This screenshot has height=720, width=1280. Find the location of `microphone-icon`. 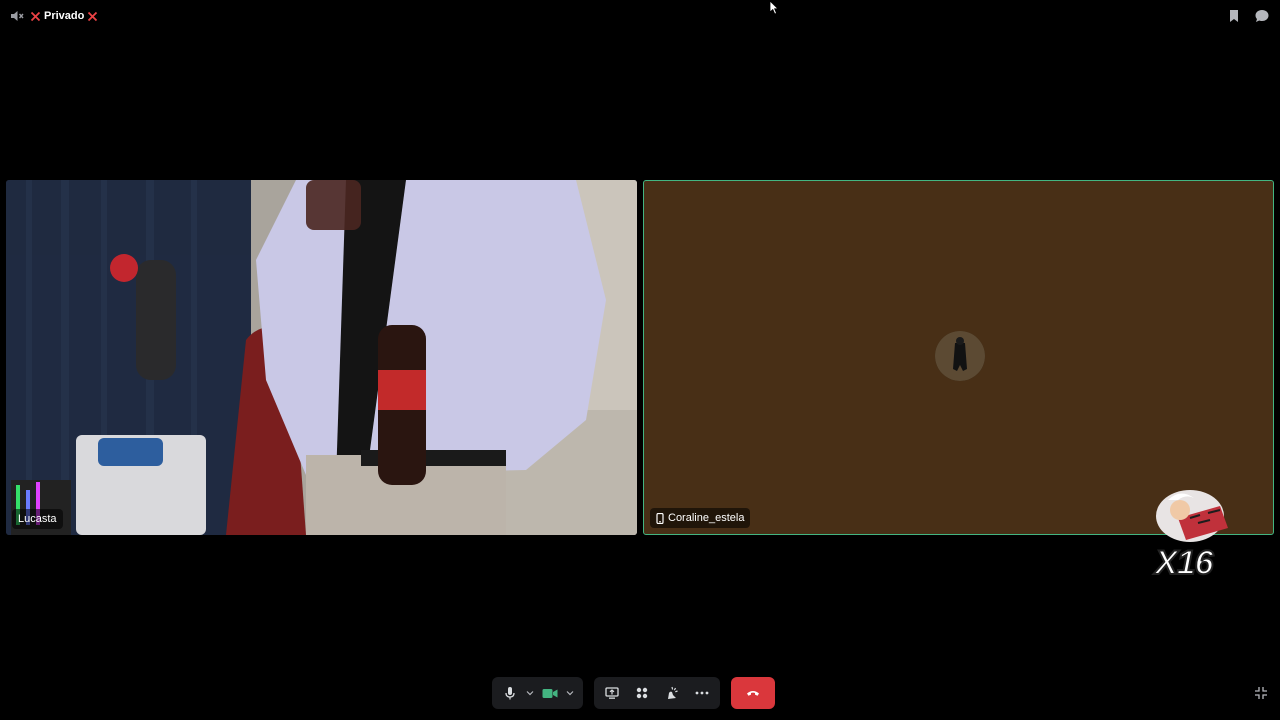

microphone-icon is located at coordinates (510, 693).